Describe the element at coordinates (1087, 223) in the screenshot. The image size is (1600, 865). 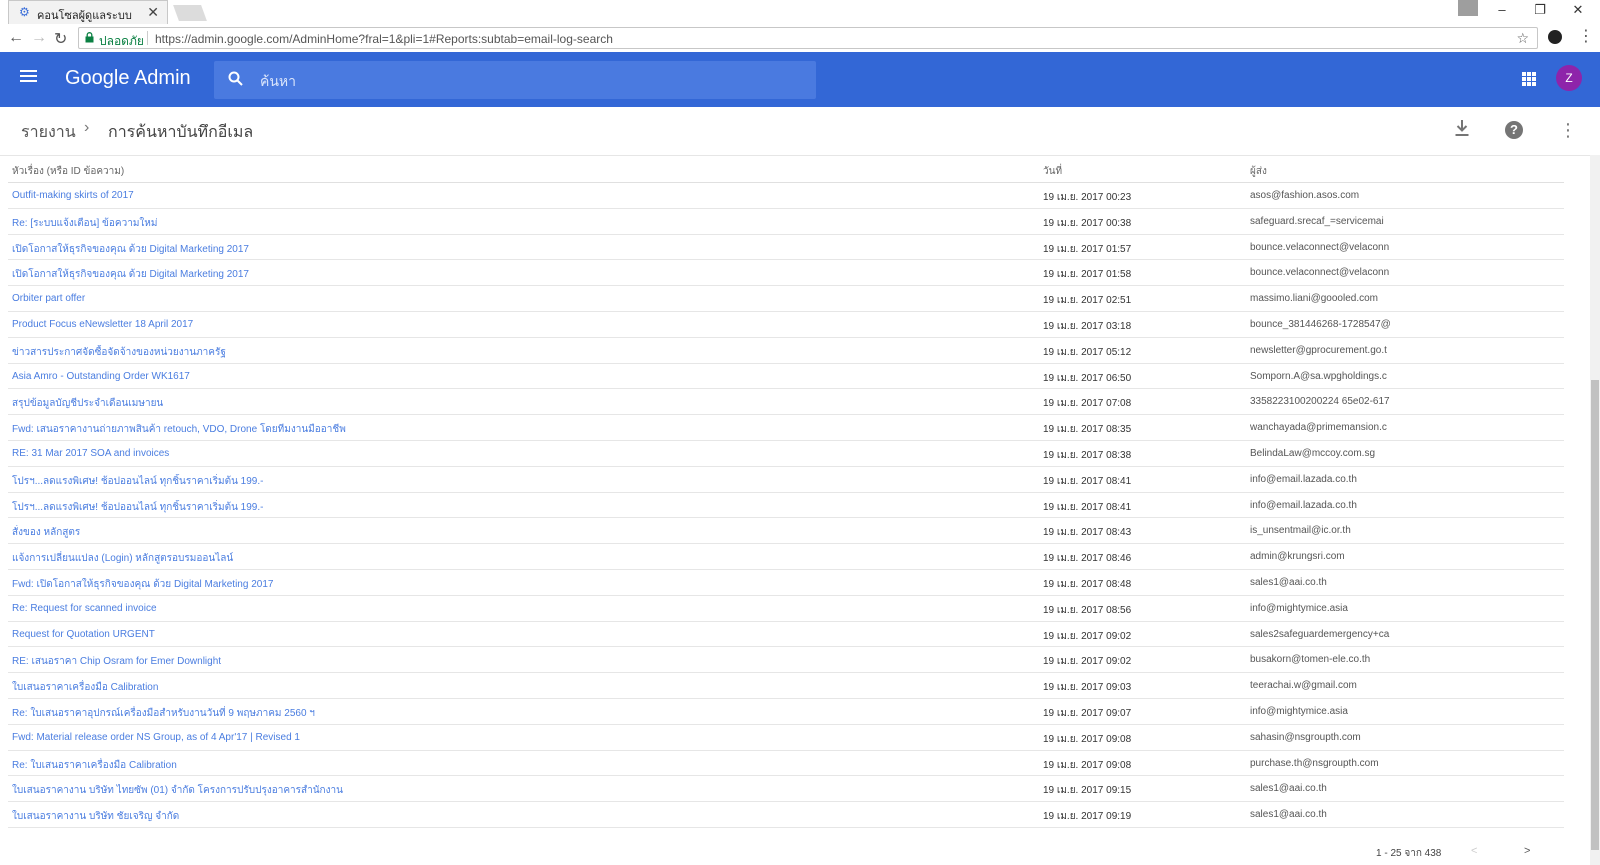
I see `email-date: 19 เม.ย. 2017 00:38` at that location.